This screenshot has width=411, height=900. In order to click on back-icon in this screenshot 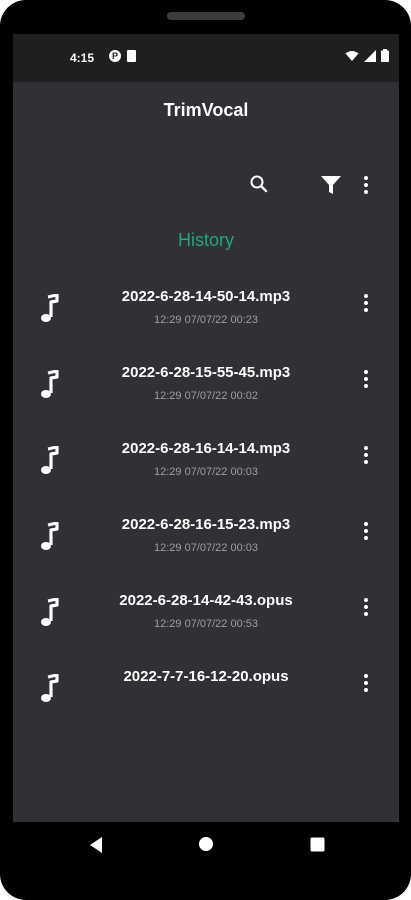, I will do `click(96, 845)`.